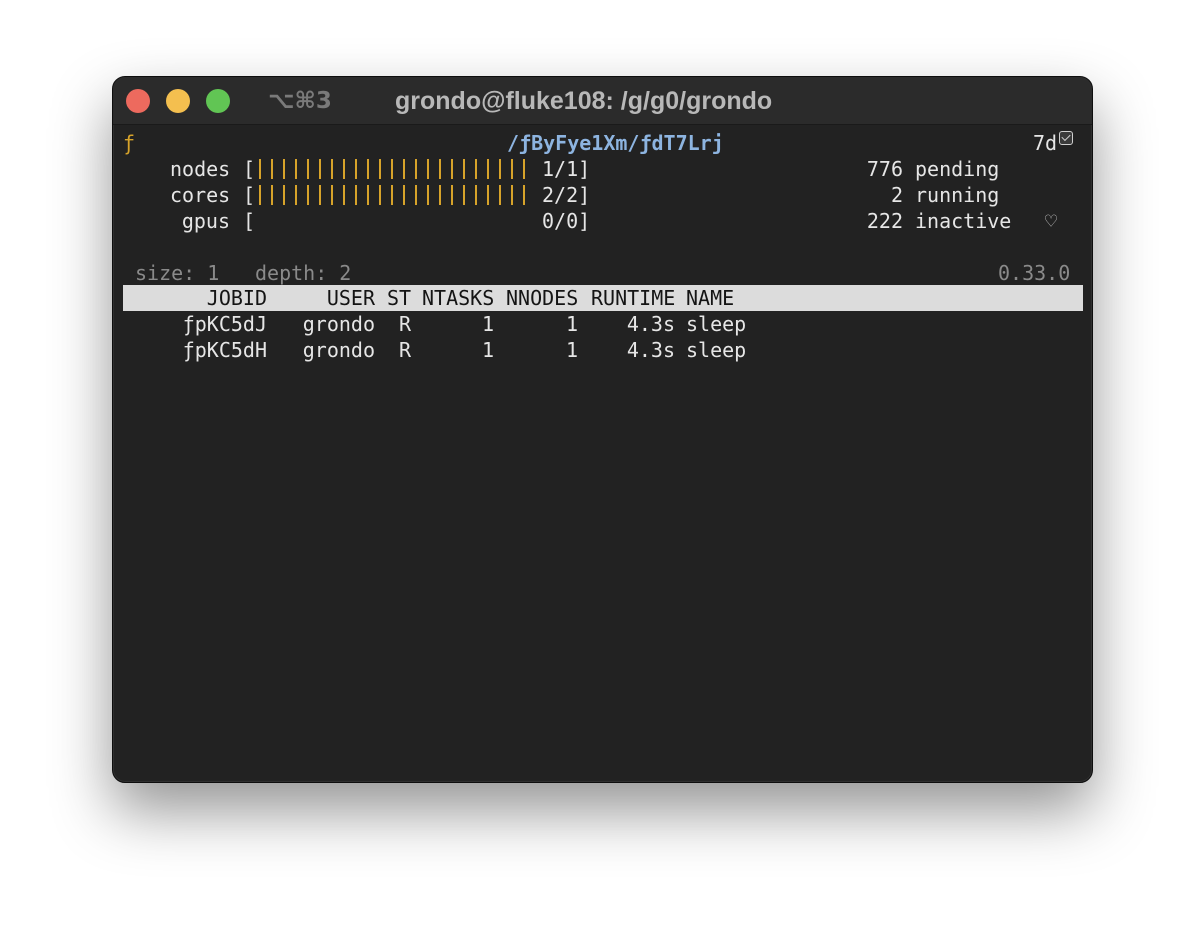 The image size is (1204, 930). Describe the element at coordinates (303, 273) in the screenshot. I see `instance-depth: depth: 2` at that location.